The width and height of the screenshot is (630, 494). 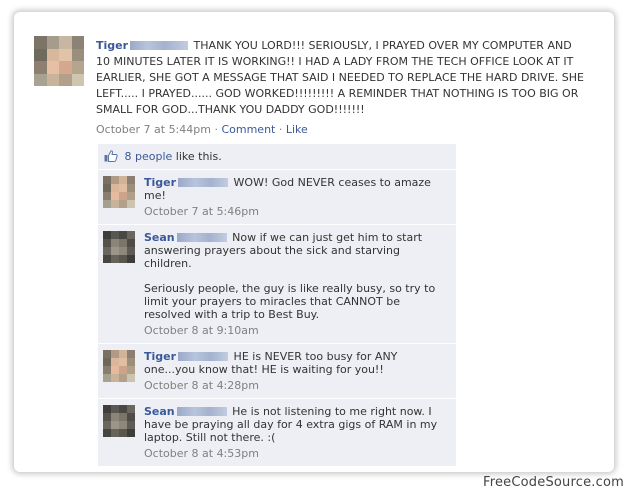 I want to click on watermark: FreeCodeSource.com, so click(x=553, y=482).